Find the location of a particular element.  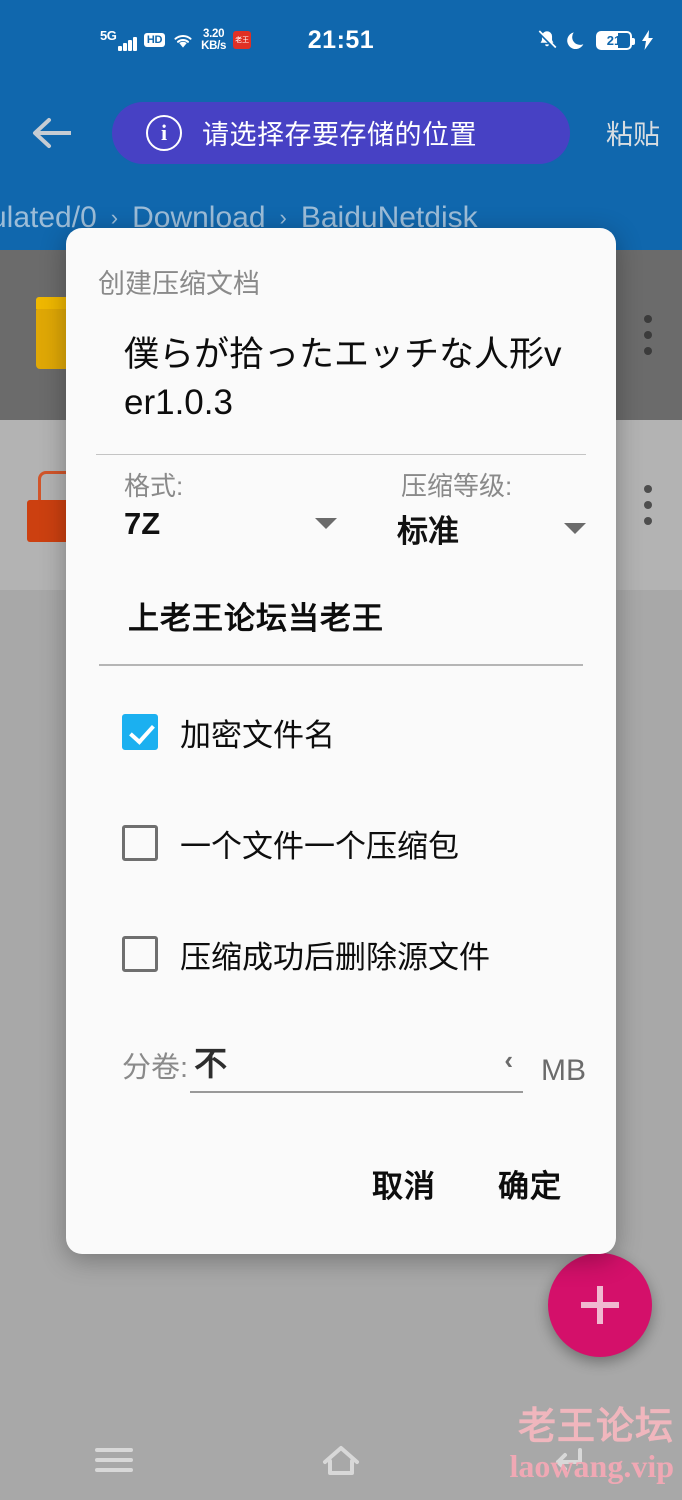

info-snackbar: i 请选择存要存储的位置 is located at coordinates (341, 132).